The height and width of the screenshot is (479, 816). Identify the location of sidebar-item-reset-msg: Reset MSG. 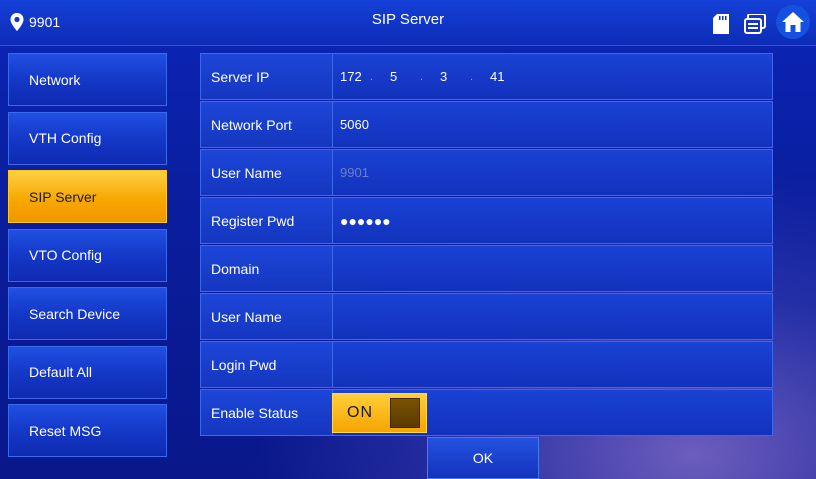
(87, 430).